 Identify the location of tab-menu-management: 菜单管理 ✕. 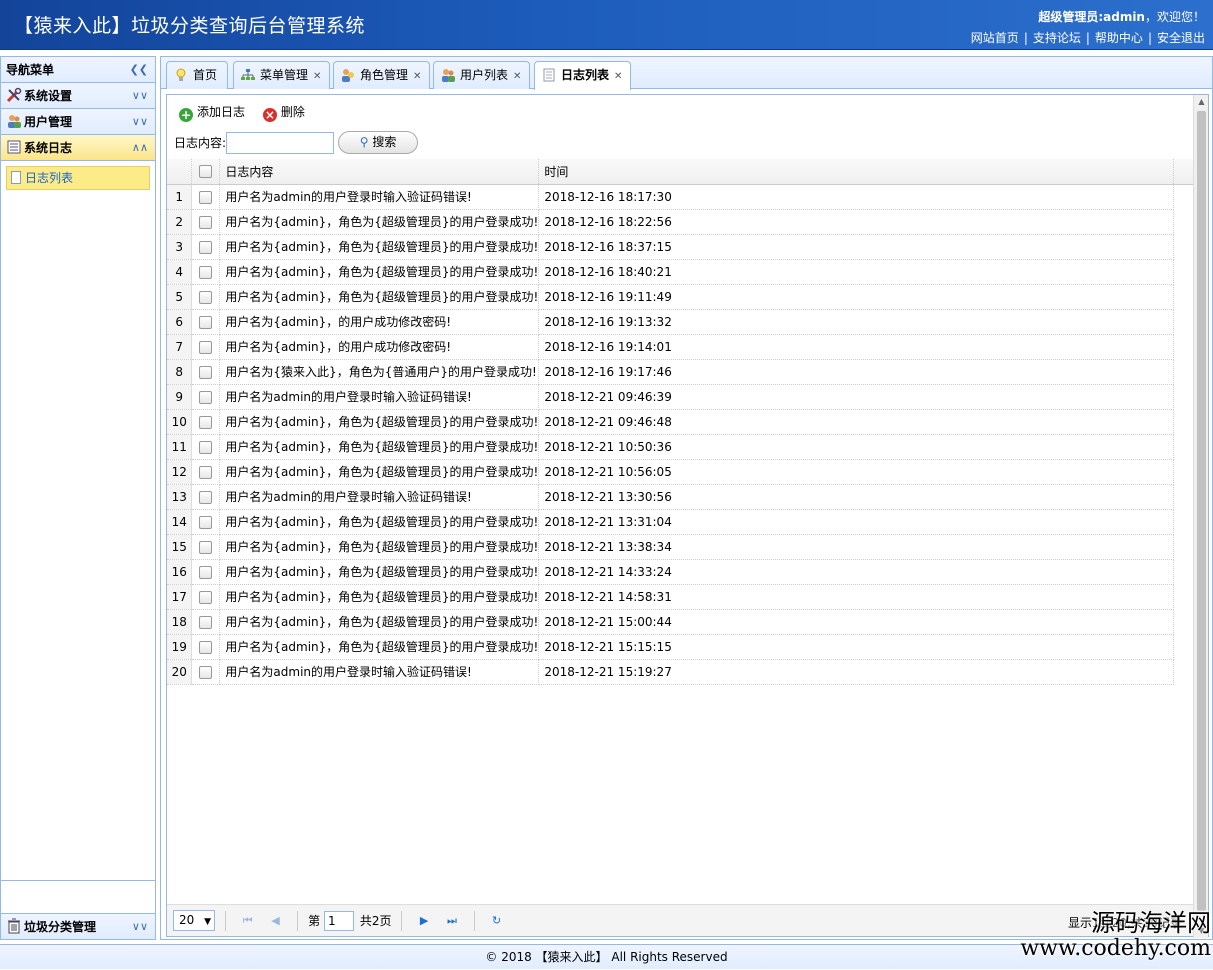
(282, 75).